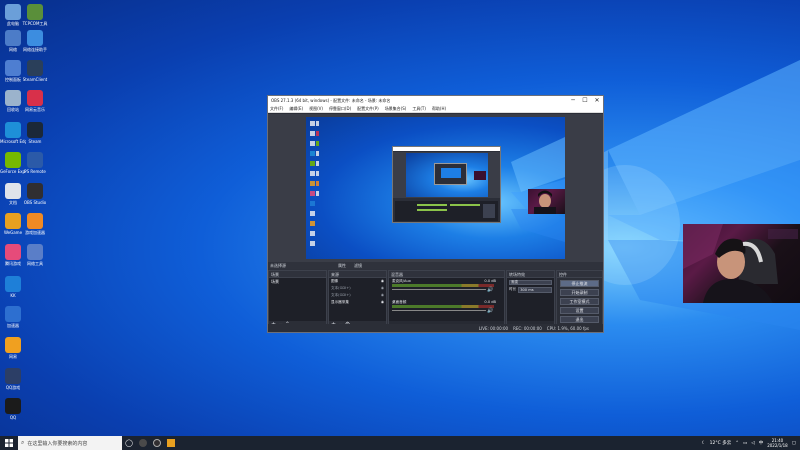 The width and height of the screenshot is (800, 450). What do you see at coordinates (439, 109) in the screenshot?
I see `menu-help: 帮助(H)` at bounding box center [439, 109].